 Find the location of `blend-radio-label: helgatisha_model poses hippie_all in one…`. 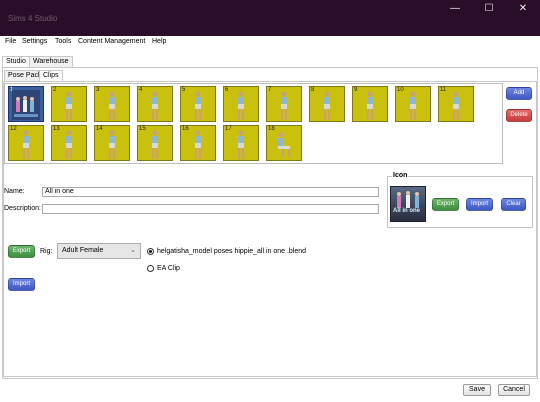

blend-radio-label: helgatisha_model poses hippie_all in one… is located at coordinates (232, 251).